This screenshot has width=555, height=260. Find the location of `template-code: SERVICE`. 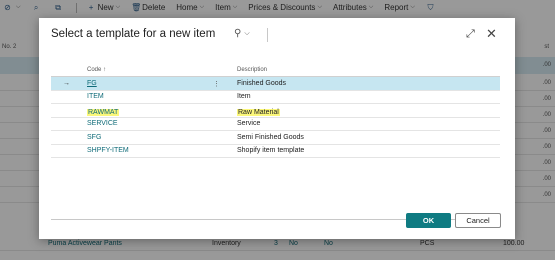

template-code: SERVICE is located at coordinates (102, 123).